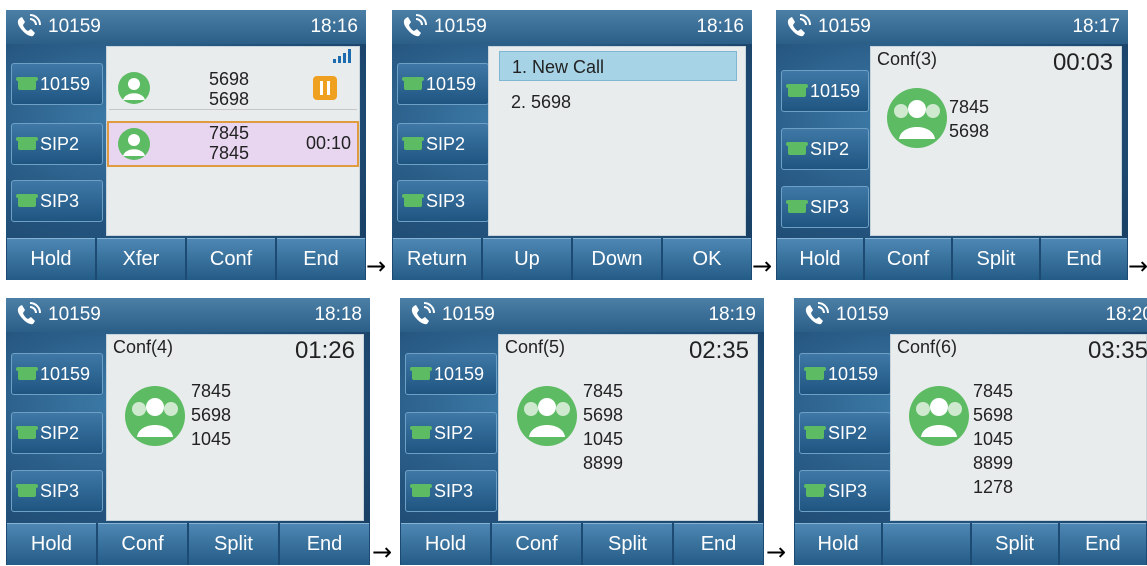  Describe the element at coordinates (229, 153) in the screenshot. I see `call-number: 7845` at that location.